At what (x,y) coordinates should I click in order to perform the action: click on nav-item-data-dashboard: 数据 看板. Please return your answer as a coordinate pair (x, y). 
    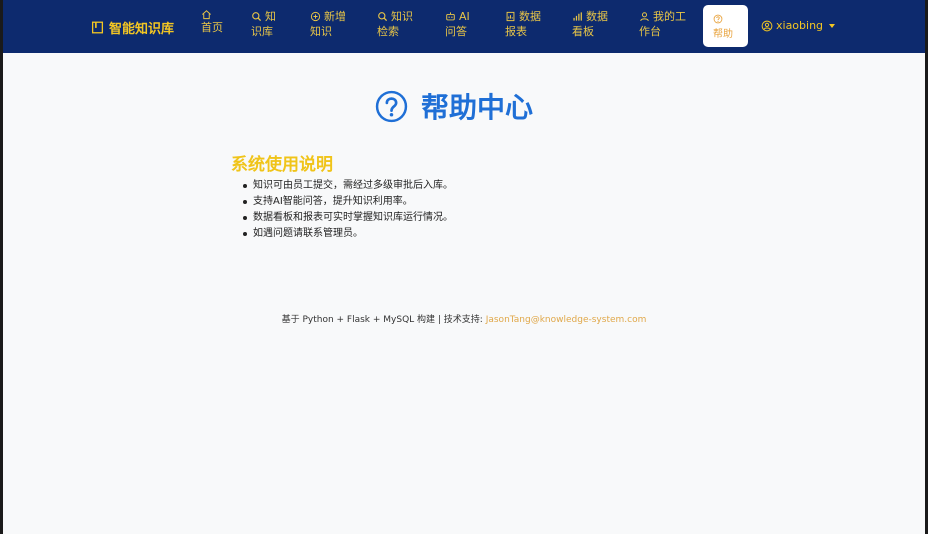
    Looking at the image, I should click on (590, 24).